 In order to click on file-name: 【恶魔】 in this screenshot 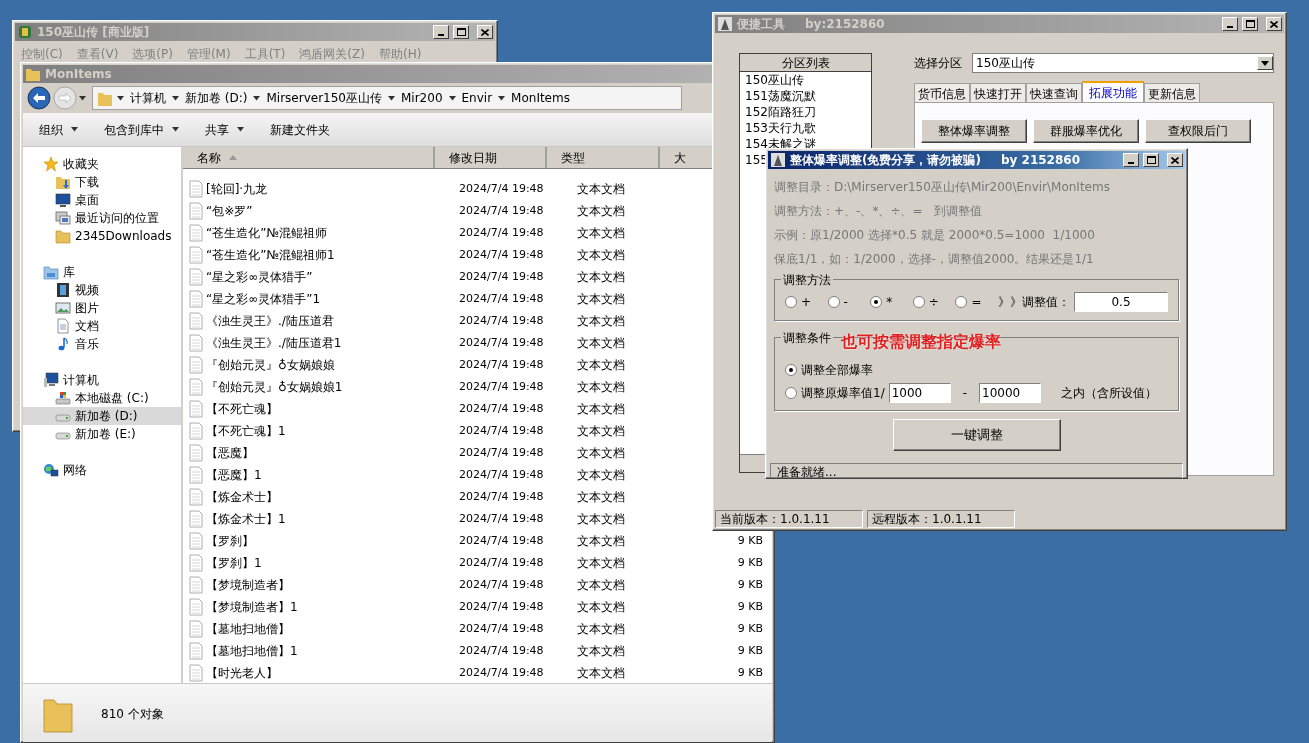, I will do `click(230, 453)`.